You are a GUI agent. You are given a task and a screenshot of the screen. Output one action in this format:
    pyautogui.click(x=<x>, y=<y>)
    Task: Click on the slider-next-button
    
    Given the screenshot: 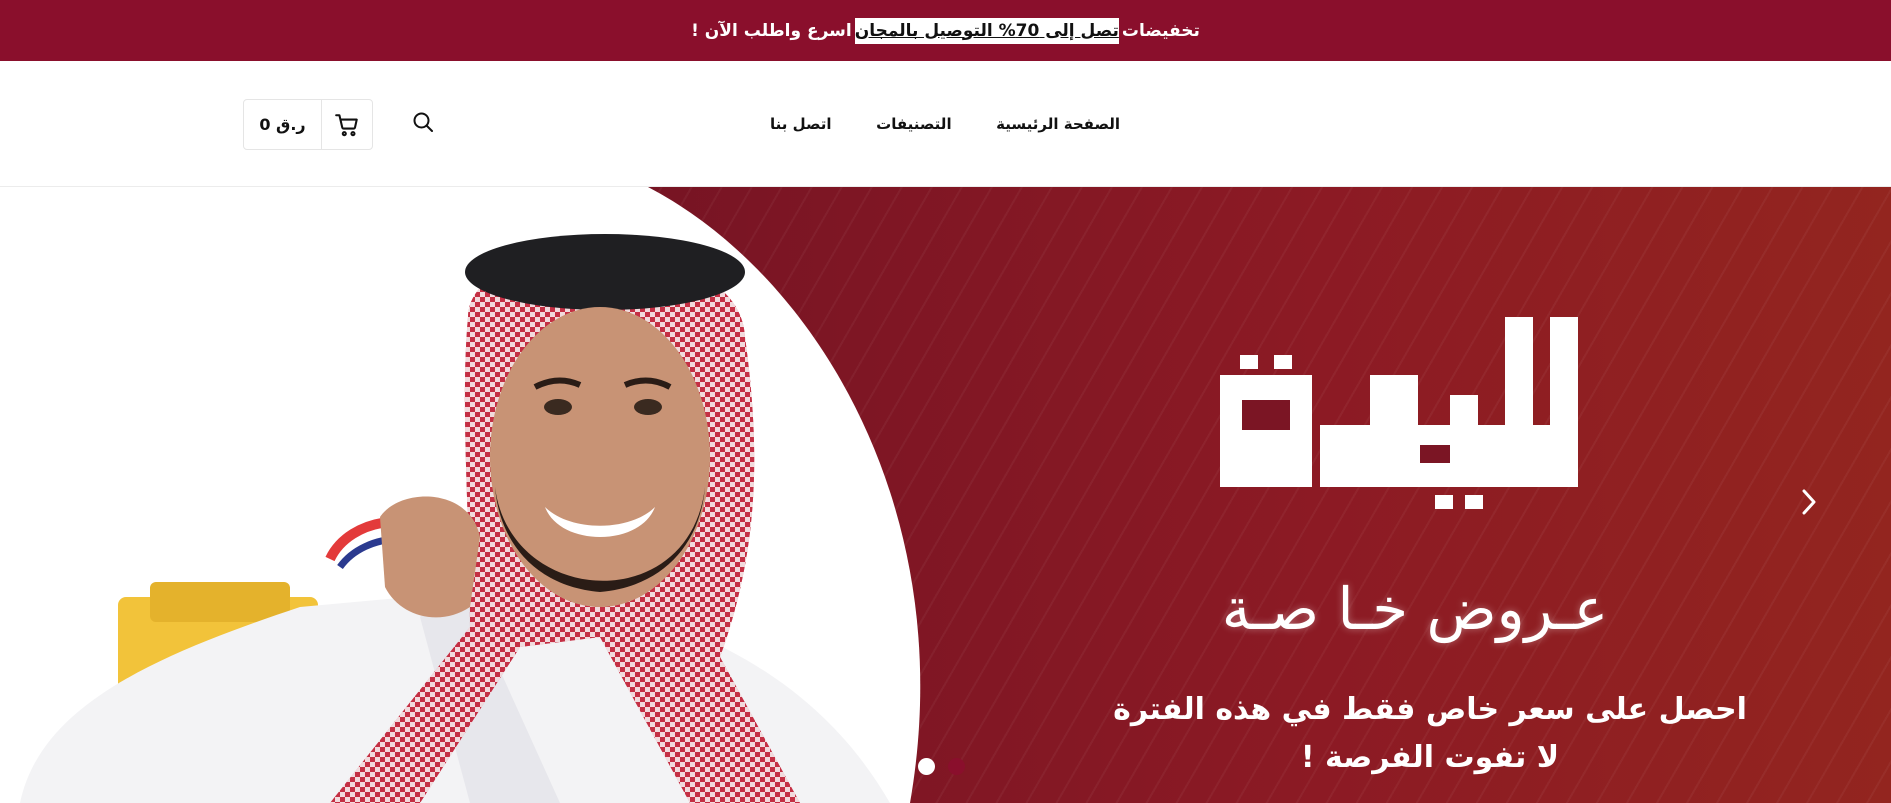 What is the action you would take?
    pyautogui.click(x=1809, y=502)
    